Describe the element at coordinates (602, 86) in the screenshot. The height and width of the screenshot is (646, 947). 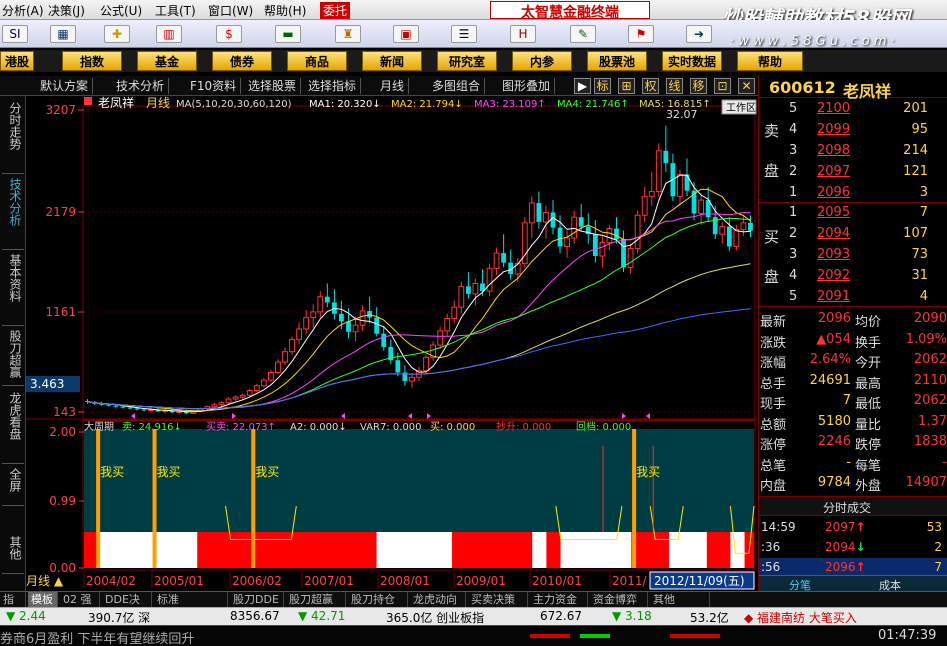
I see `mark-icon: 标` at that location.